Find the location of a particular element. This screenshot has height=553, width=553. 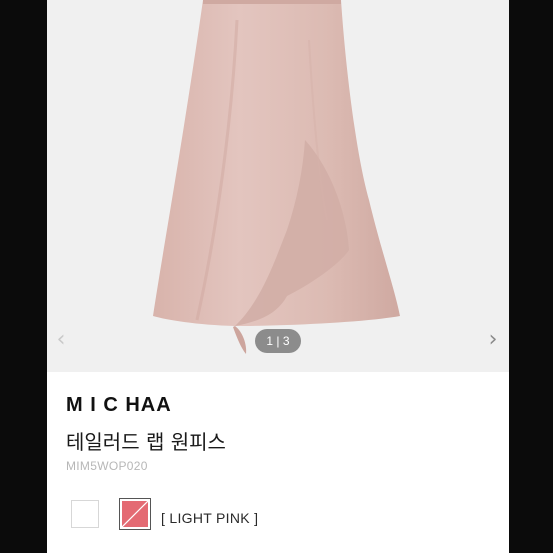

color-swatch-light-pink is located at coordinates (135, 514).